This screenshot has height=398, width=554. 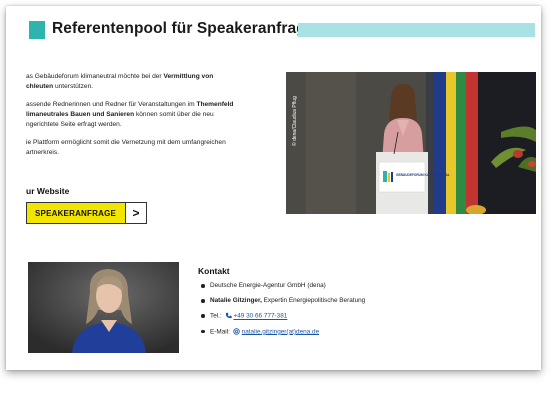 I want to click on contact-phone: Tel.: +49 30 66 777-381, so click(x=363, y=316).